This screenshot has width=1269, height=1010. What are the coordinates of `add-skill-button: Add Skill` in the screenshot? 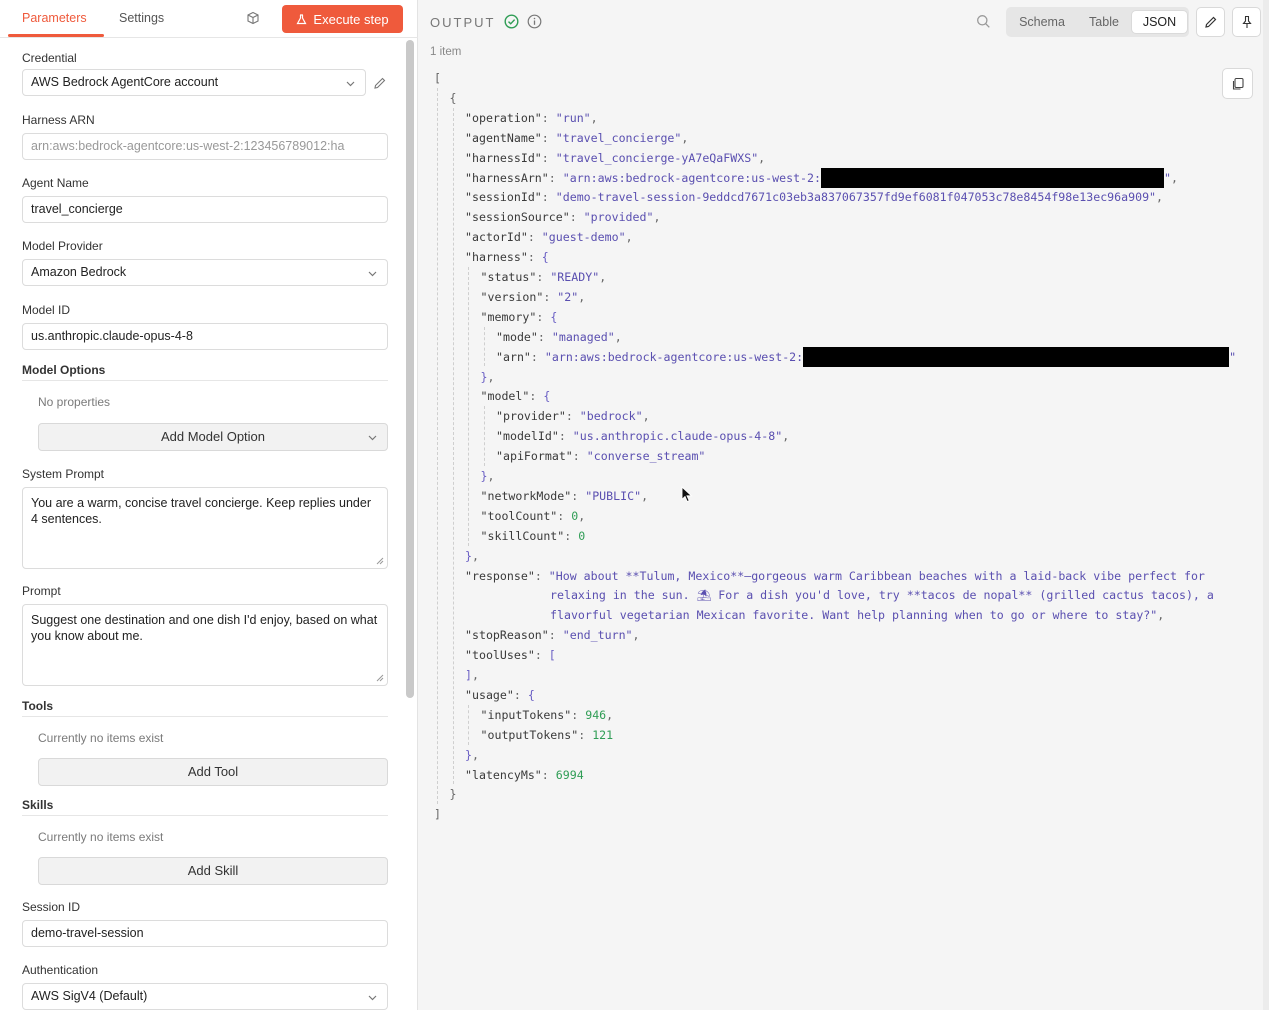 It's located at (213, 871).